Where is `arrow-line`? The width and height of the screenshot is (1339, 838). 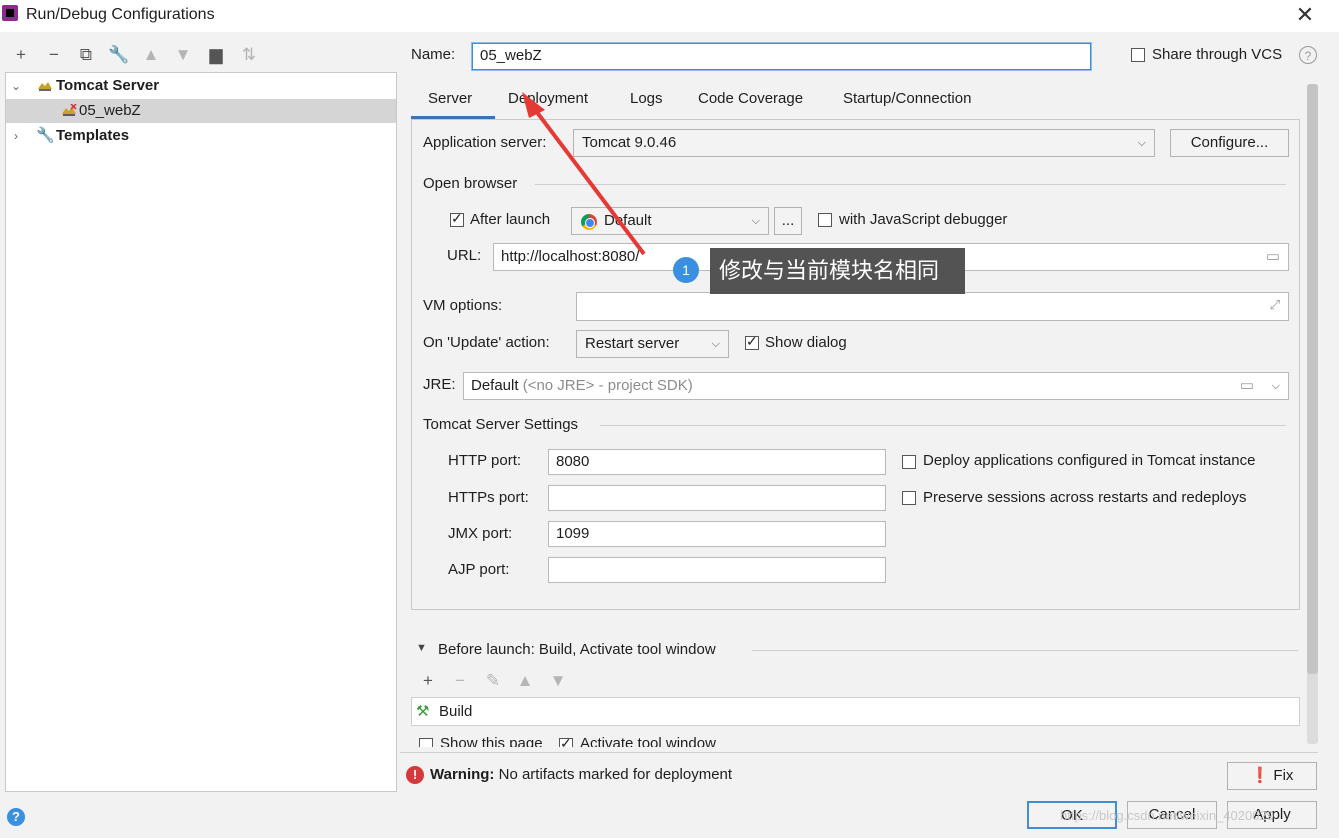 arrow-line is located at coordinates (587, 178).